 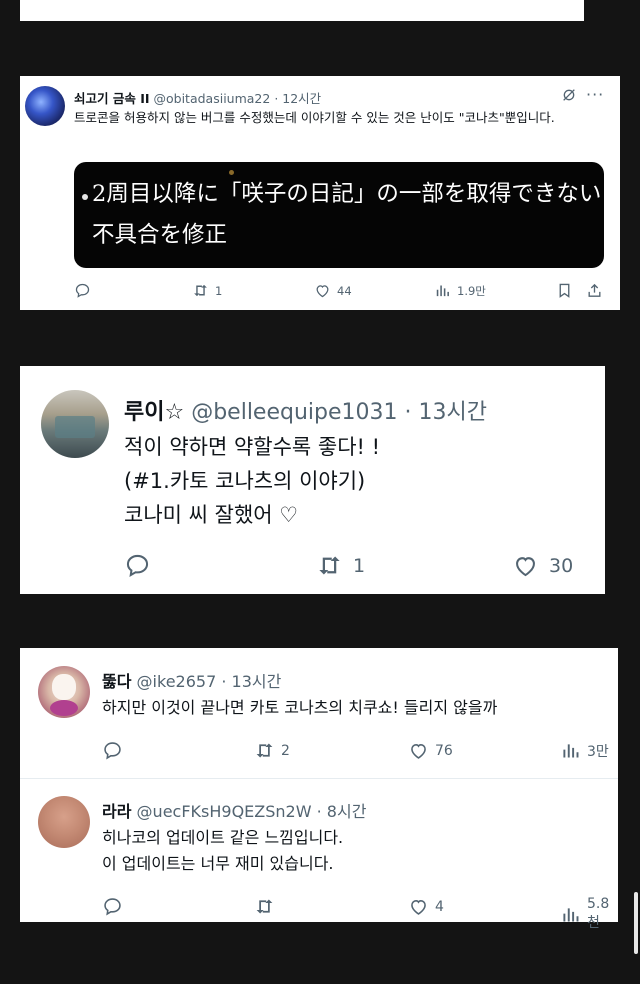 I want to click on display-name: 라라, so click(x=116, y=811).